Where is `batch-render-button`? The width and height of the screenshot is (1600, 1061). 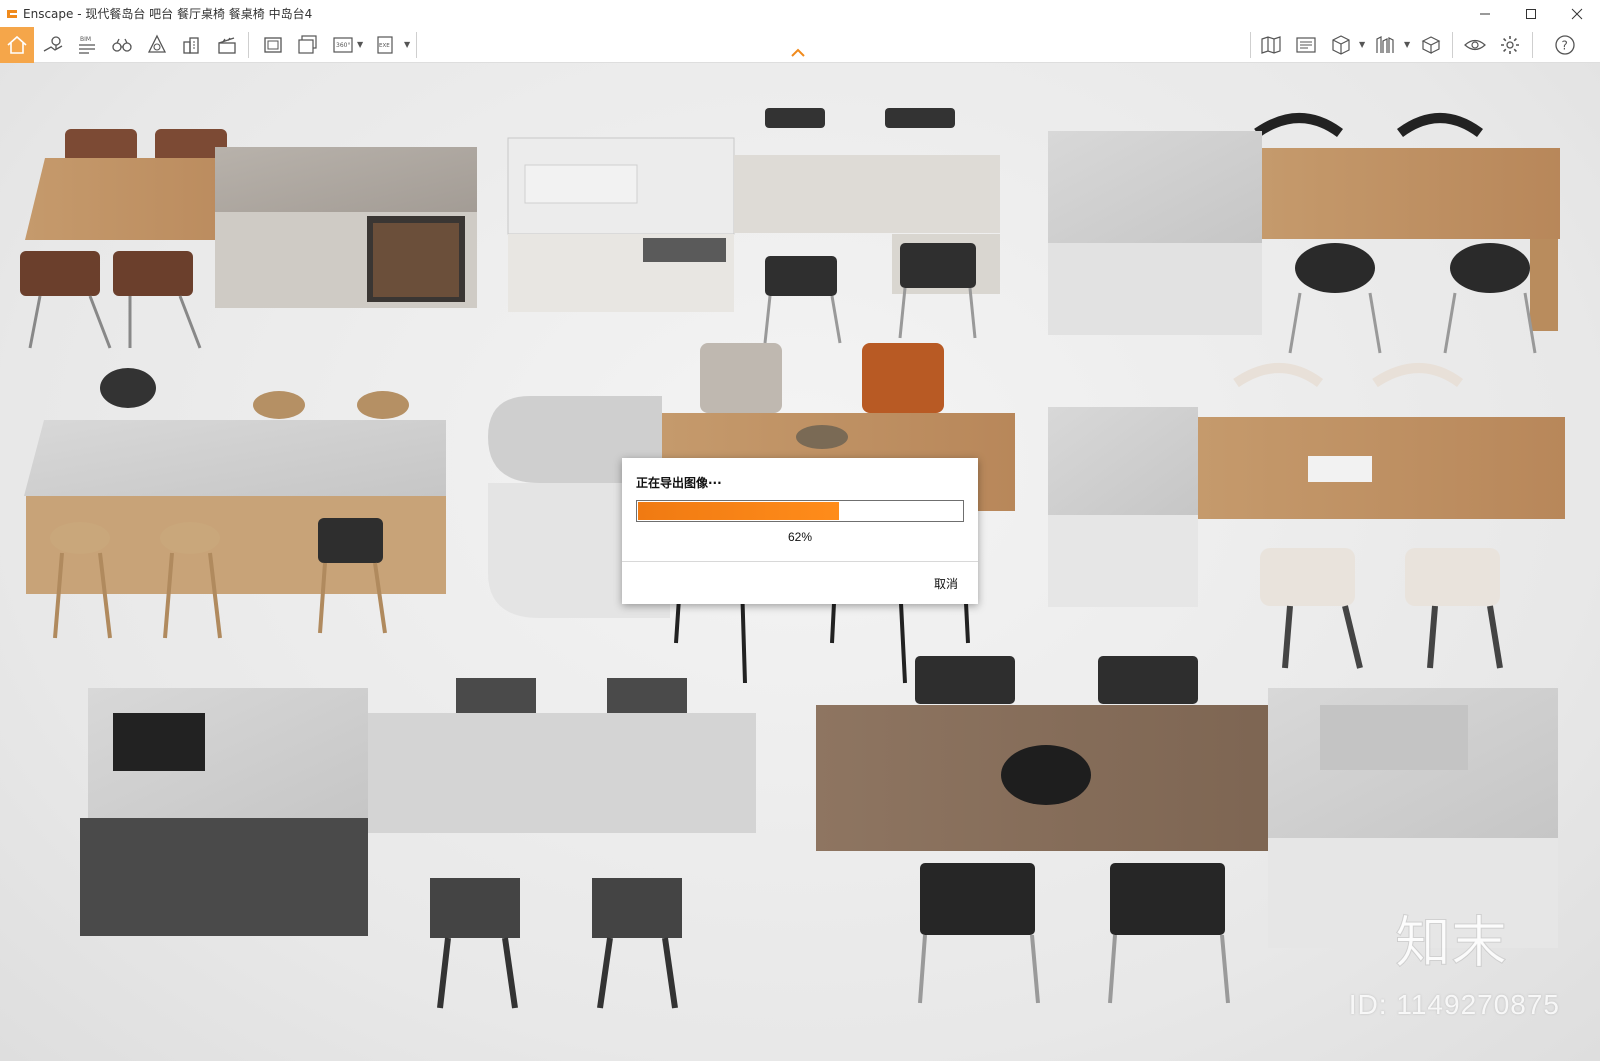 batch-render-button is located at coordinates (308, 45).